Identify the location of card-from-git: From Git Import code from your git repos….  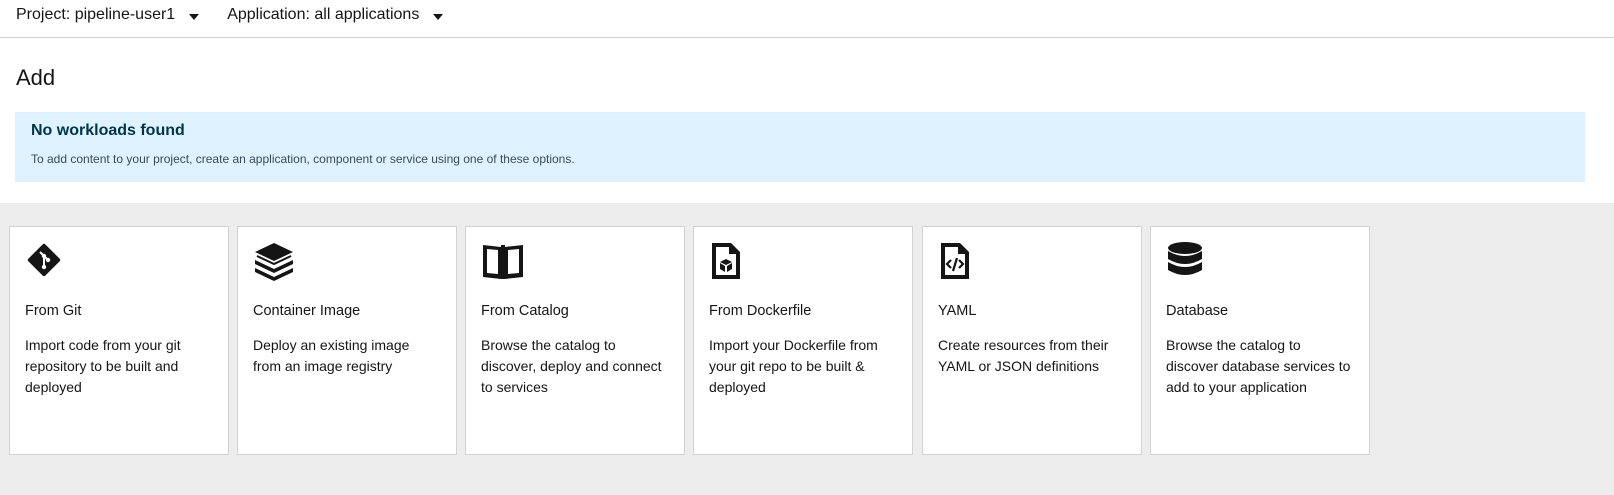
(119, 340).